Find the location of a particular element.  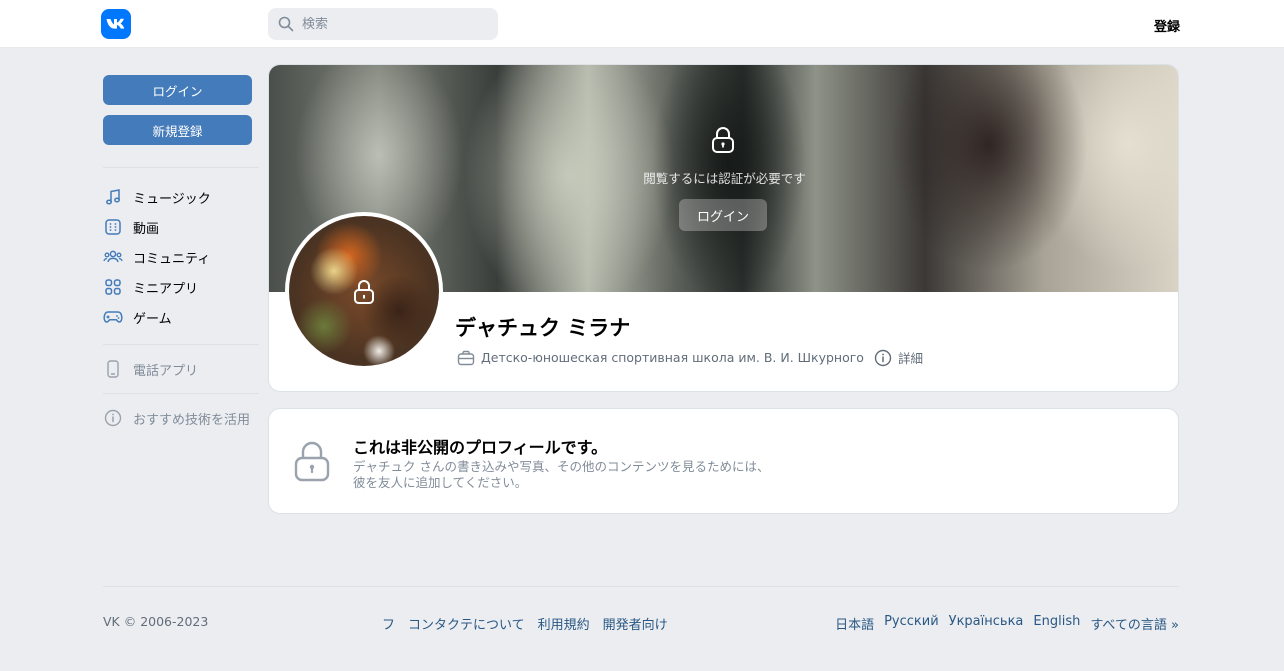

sidebar-item-label: 動画 is located at coordinates (146, 229).